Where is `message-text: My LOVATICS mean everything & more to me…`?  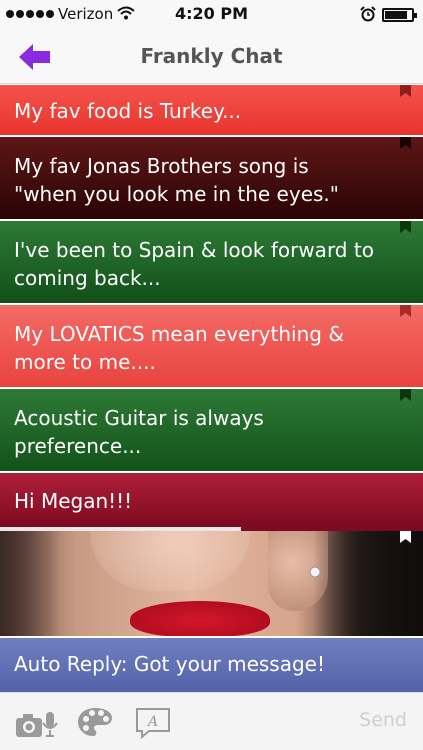
message-text: My LOVATICS mean everything & more to me… is located at coordinates (179, 348).